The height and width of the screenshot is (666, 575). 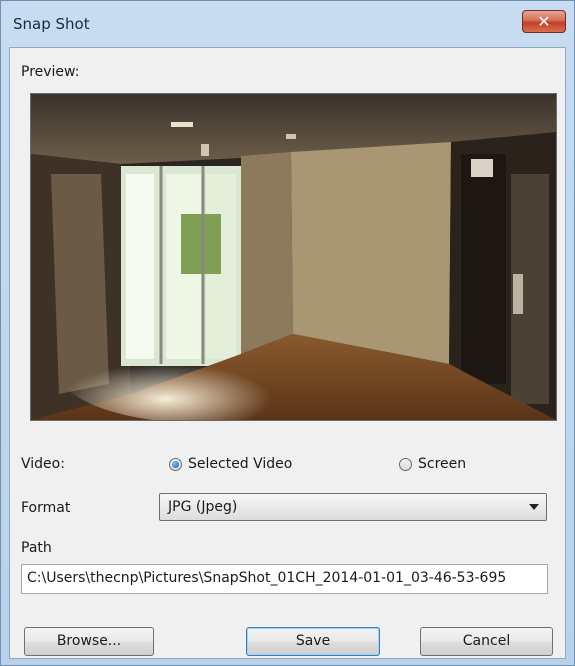 I want to click on path-label: Path, so click(x=36, y=548).